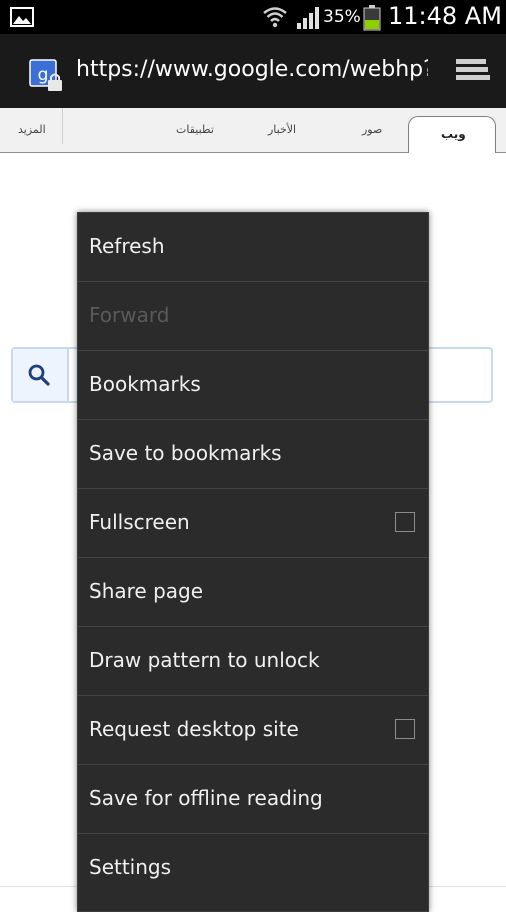 The image size is (506, 912). What do you see at coordinates (145, 384) in the screenshot?
I see `menu-item-label: Bookmarks` at bounding box center [145, 384].